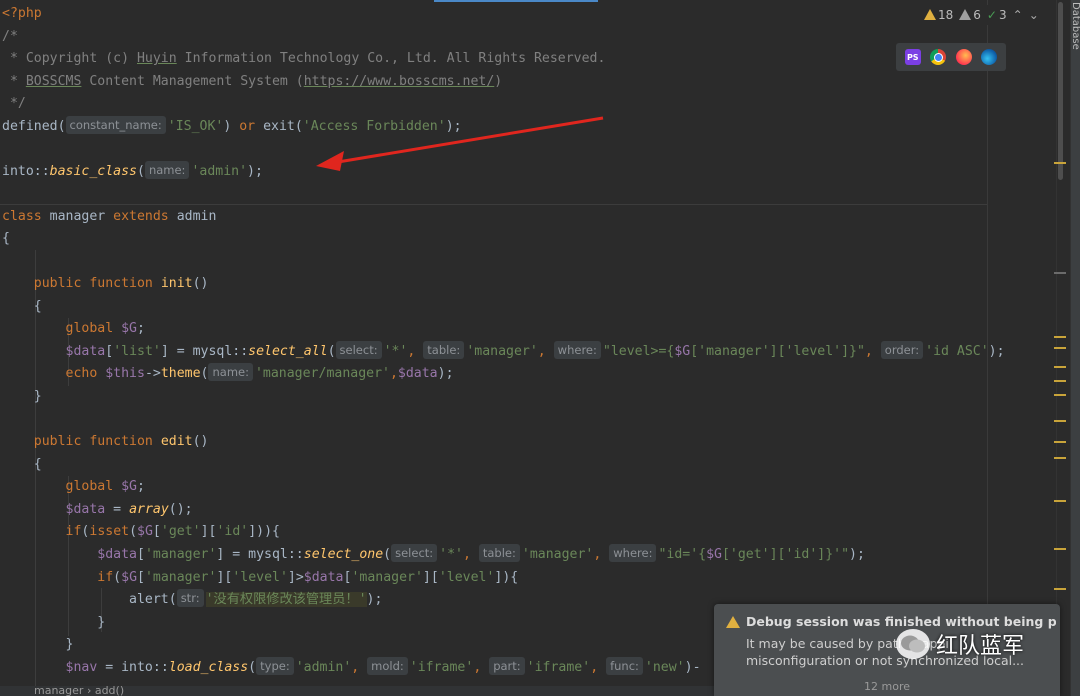 The width and height of the screenshot is (1080, 696). Describe the element at coordinates (1075, 348) in the screenshot. I see `right-tool-sidebar` at that location.